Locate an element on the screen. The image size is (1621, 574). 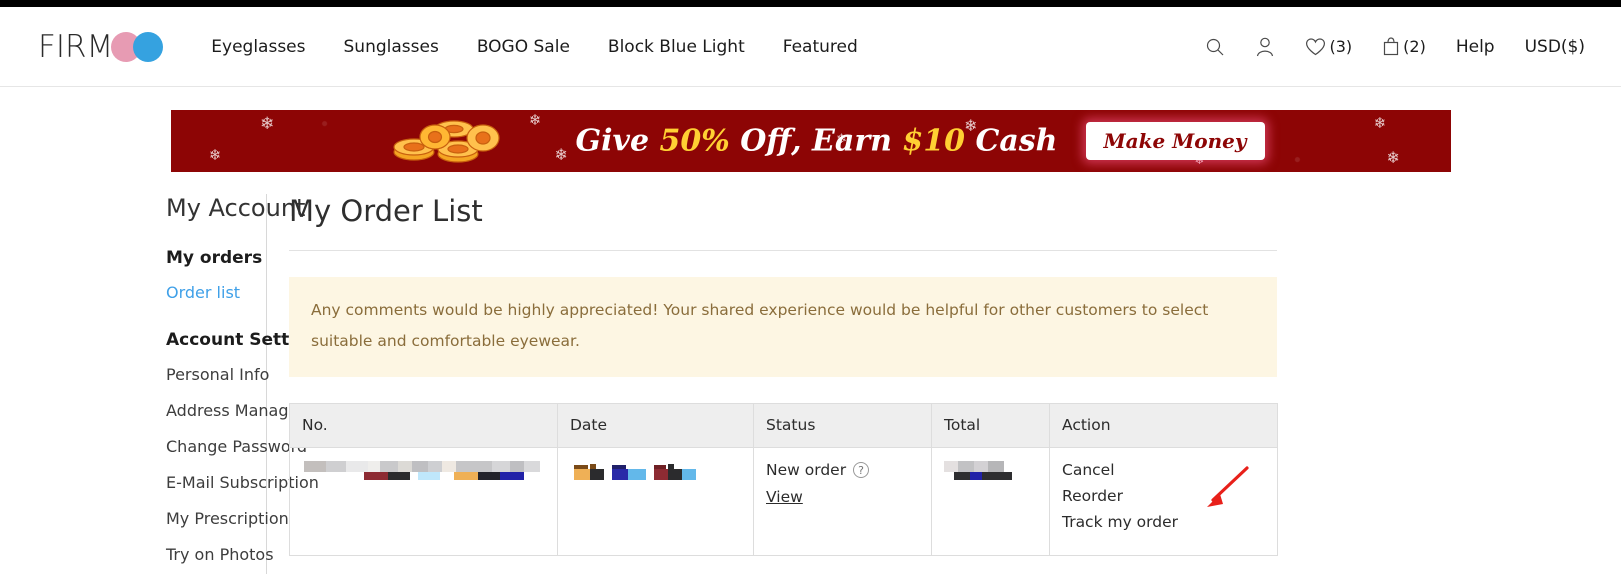
sidebar-heading-account-settings: Account Settings is located at coordinates (248, 340).